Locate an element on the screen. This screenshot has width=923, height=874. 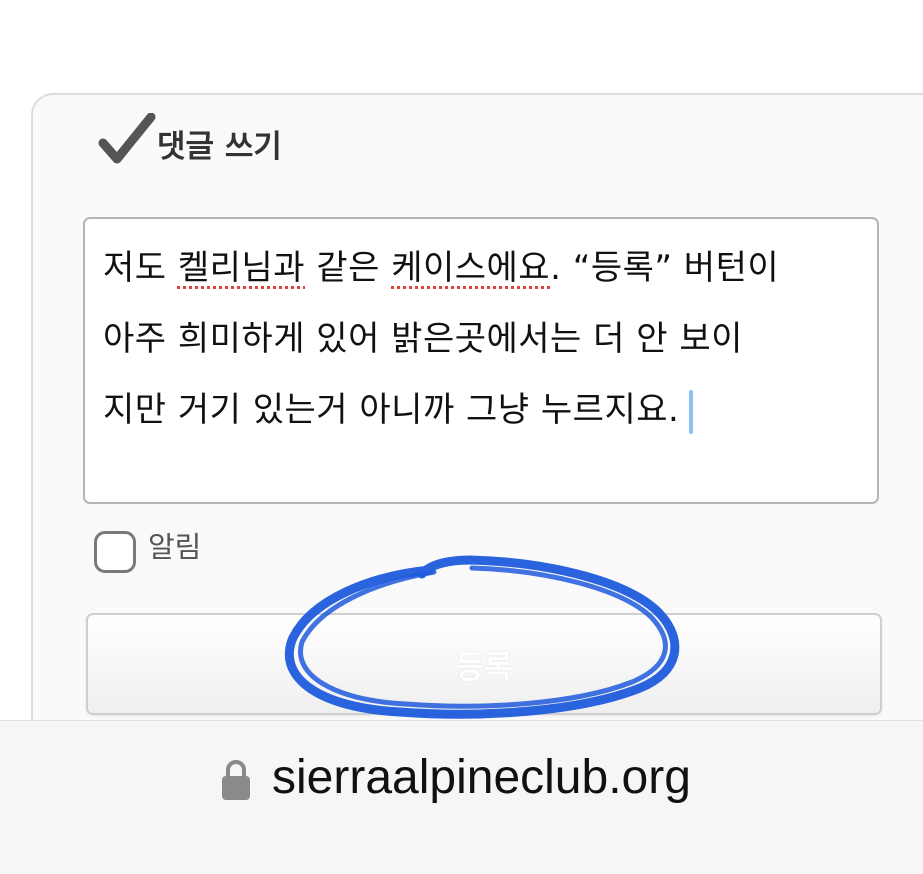
notify-option: 알림 is located at coordinates (147, 551).